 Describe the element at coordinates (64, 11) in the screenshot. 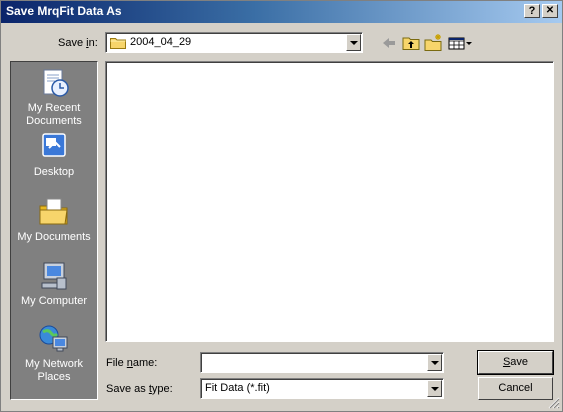

I see `window-title: Save MrqFit Data As` at that location.